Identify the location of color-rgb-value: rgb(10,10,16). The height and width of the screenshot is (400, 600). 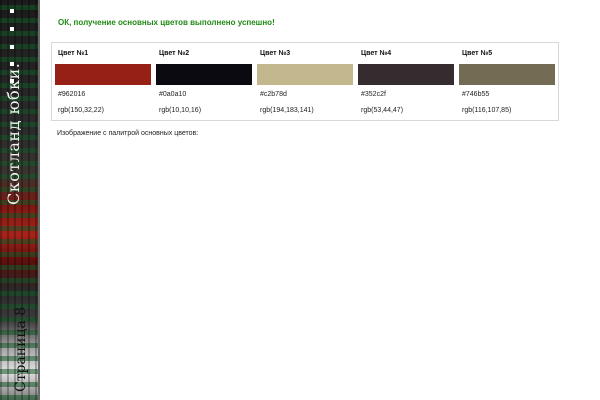
(180, 110).